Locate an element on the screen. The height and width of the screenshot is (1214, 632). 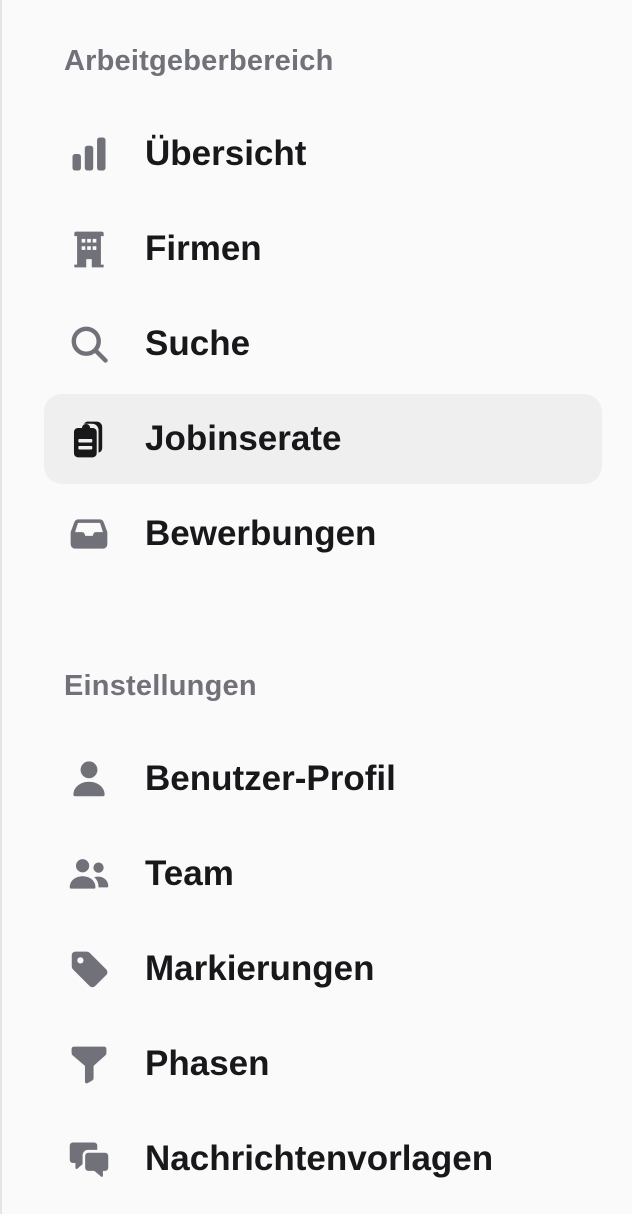
nav-label-firmen: Firmen is located at coordinates (203, 248).